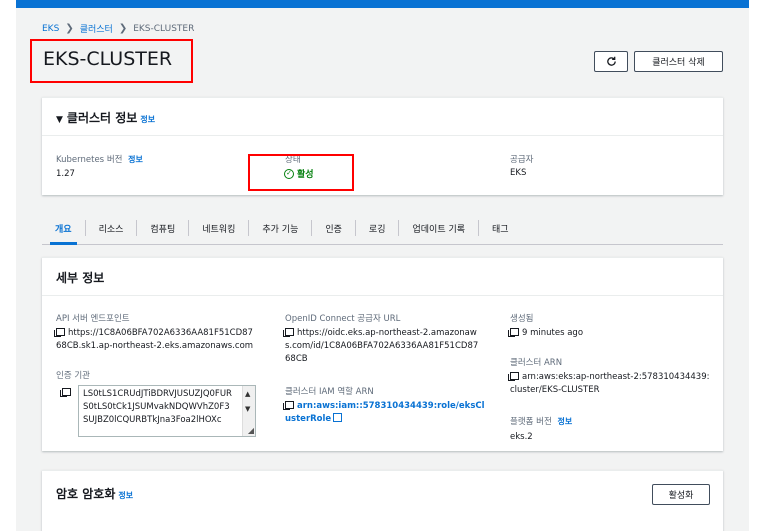 The height and width of the screenshot is (531, 765). Describe the element at coordinates (59, 120) in the screenshot. I see `caret-down-icon: ▼` at that location.